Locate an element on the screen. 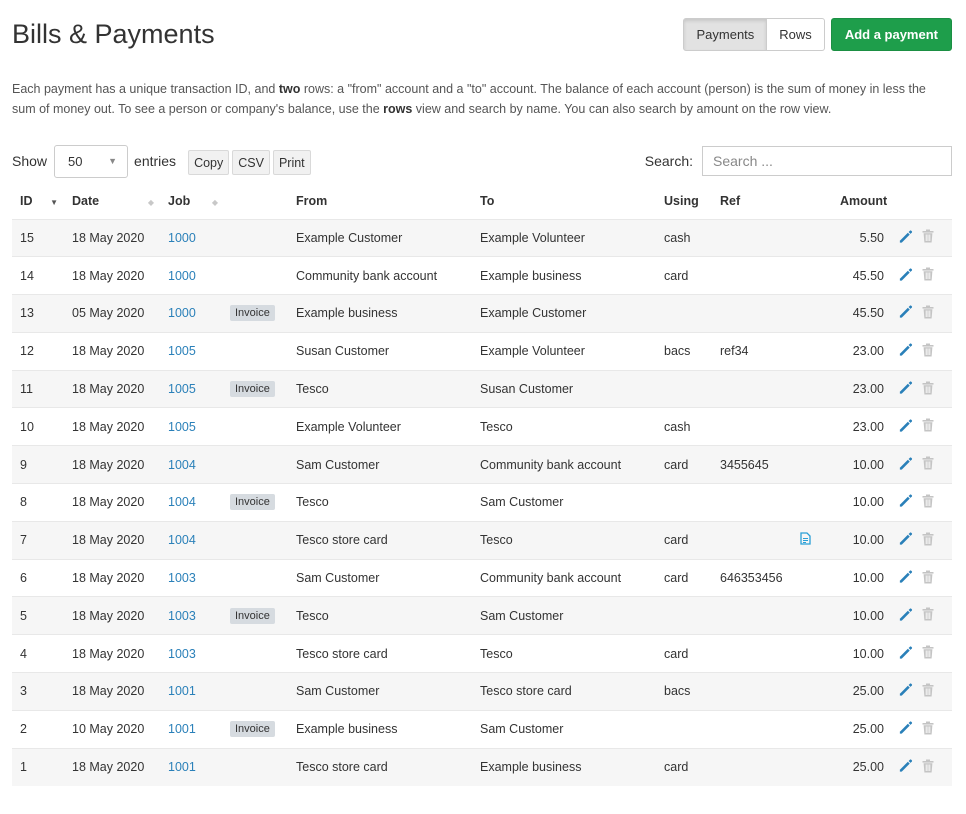  export-buttons: Copy CSV Print is located at coordinates (249, 162).